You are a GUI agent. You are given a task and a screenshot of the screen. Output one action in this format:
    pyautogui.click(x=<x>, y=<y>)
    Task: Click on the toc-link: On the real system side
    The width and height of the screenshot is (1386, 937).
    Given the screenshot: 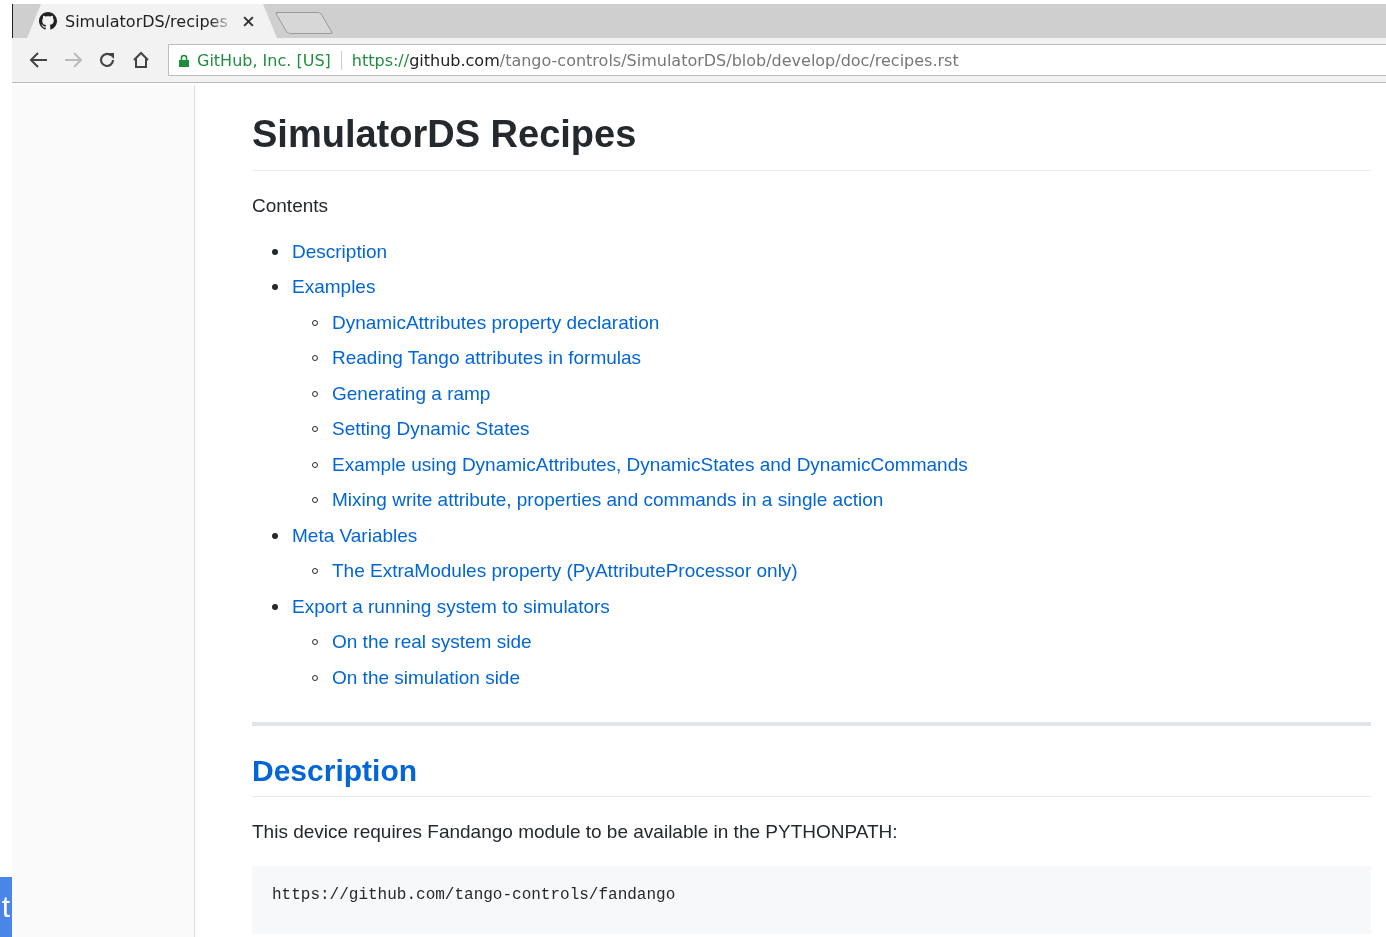 What is the action you would take?
    pyautogui.click(x=432, y=642)
    